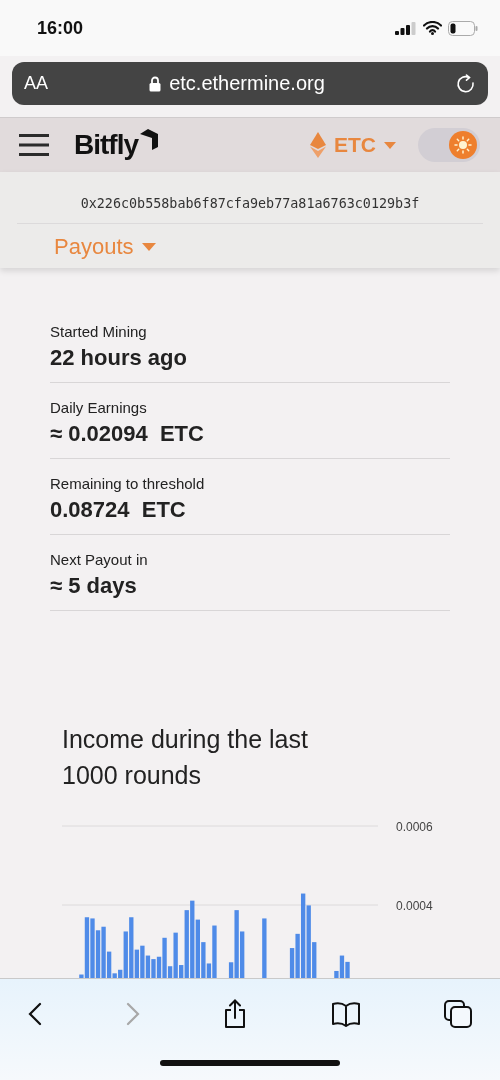 This screenshot has height=1080, width=500. Describe the element at coordinates (99, 559) in the screenshot. I see `stat-label: Next Payout in` at that location.